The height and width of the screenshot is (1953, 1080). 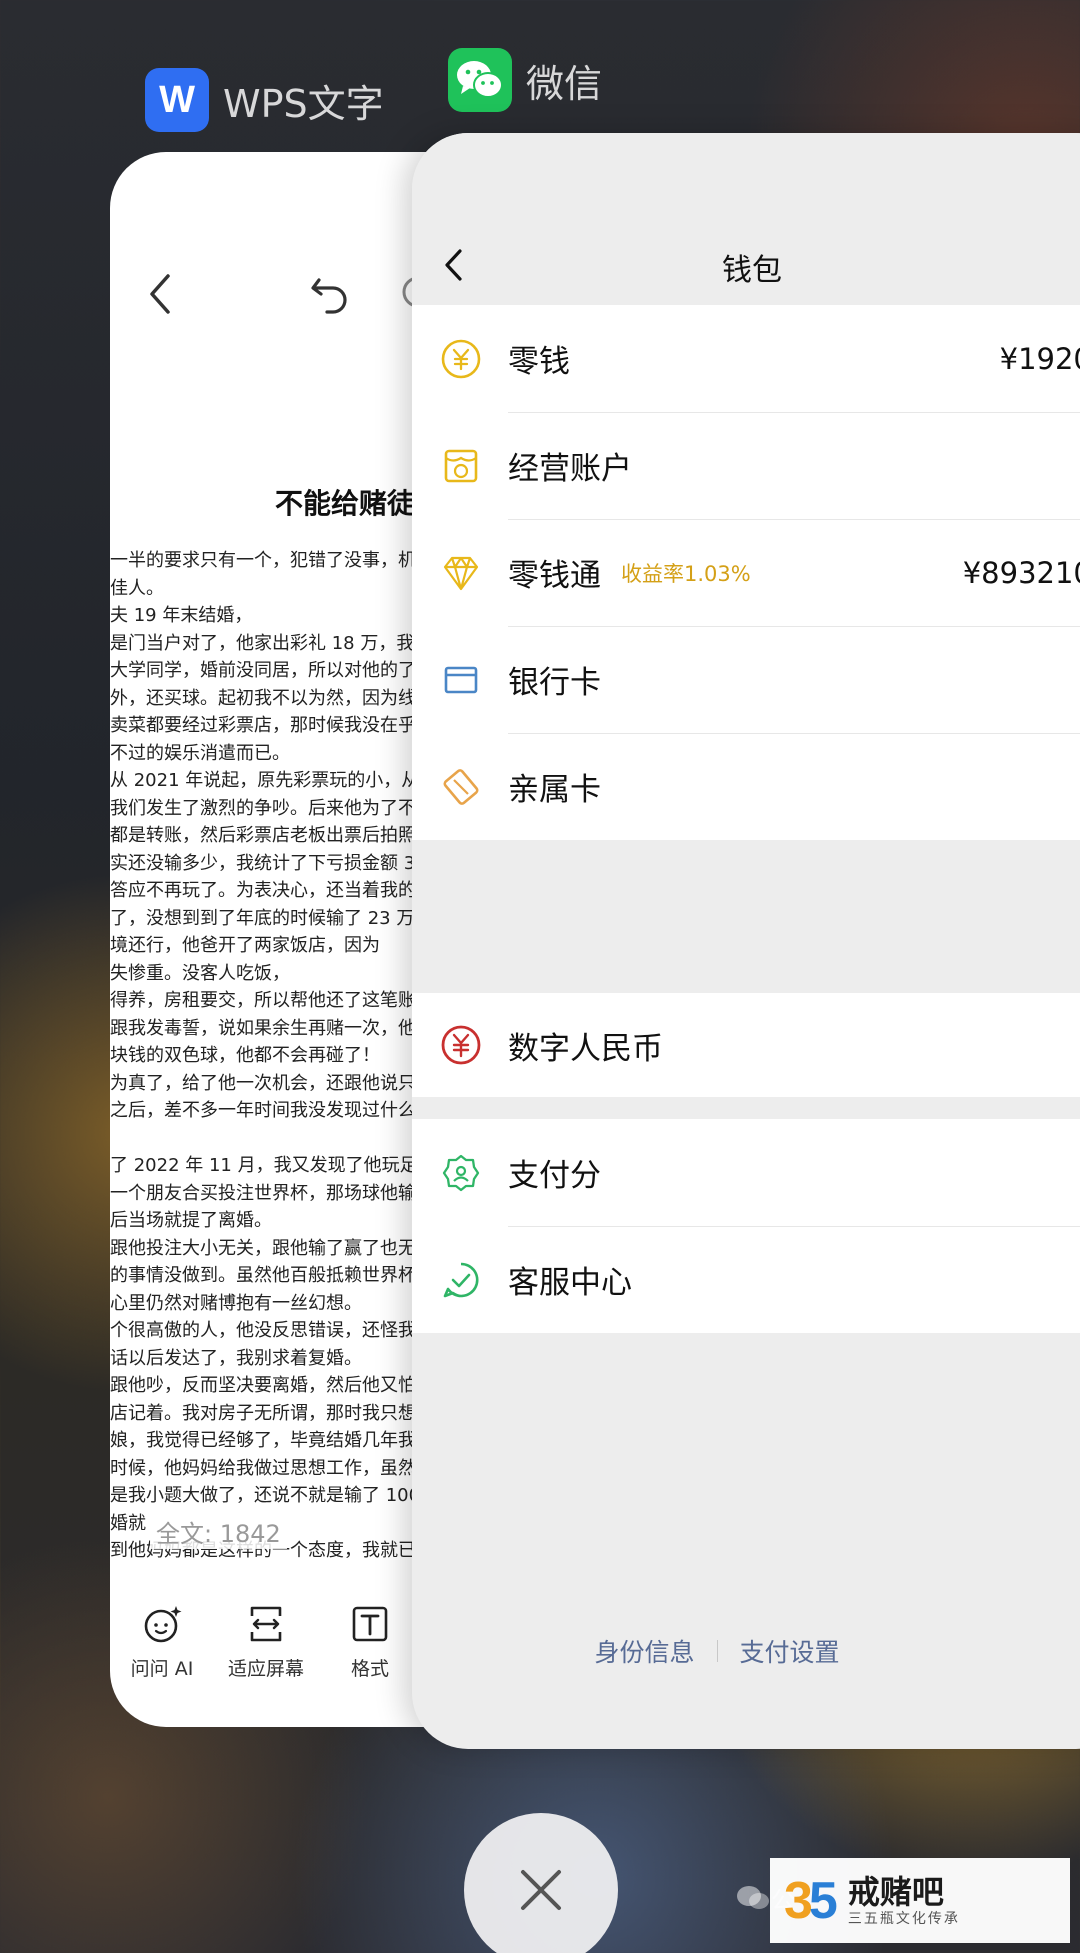 What do you see at coordinates (554, 790) in the screenshot?
I see `wallet-row-label: 亲属卡` at bounding box center [554, 790].